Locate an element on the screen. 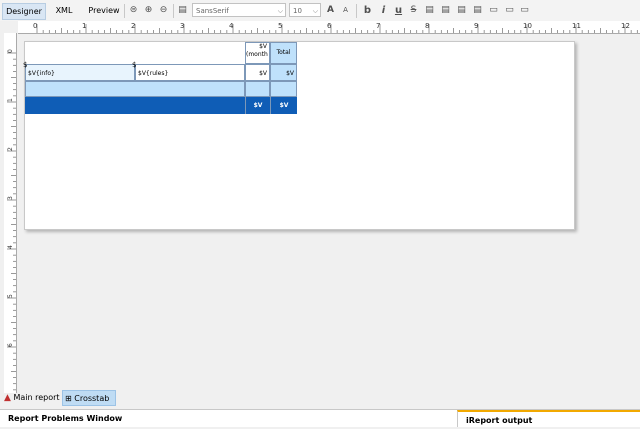  report-icon: ▲ is located at coordinates (7, 398).